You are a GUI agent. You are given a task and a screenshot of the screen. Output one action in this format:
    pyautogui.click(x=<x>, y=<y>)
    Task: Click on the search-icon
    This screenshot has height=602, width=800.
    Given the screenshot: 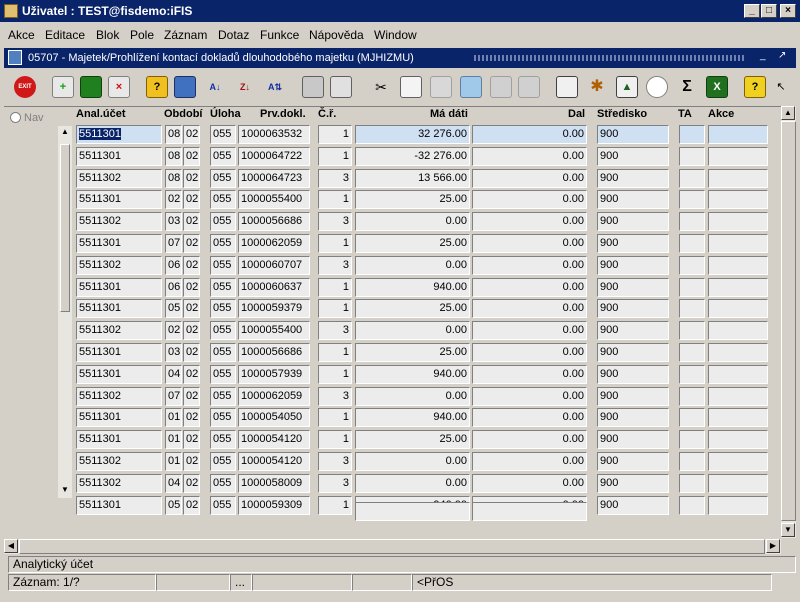 What is the action you would take?
    pyautogui.click(x=471, y=87)
    